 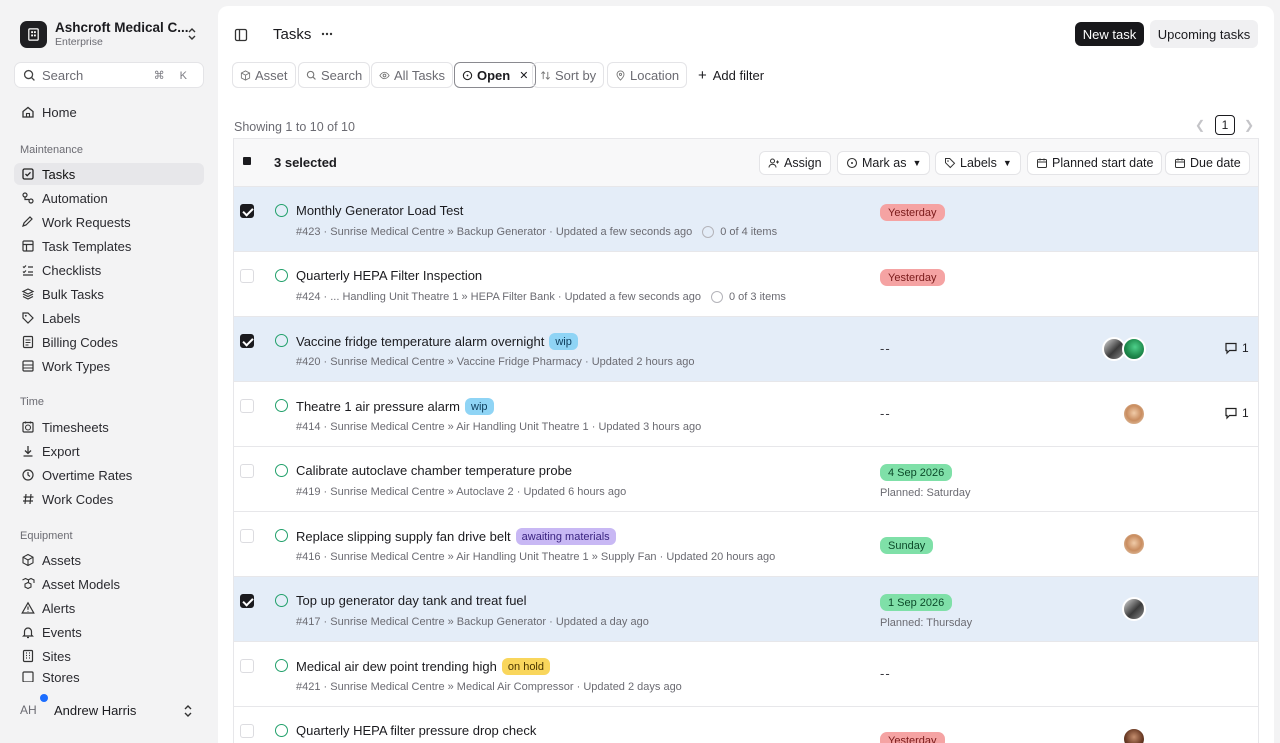 What do you see at coordinates (907, 545) in the screenshot?
I see `due-badge: Sunday` at bounding box center [907, 545].